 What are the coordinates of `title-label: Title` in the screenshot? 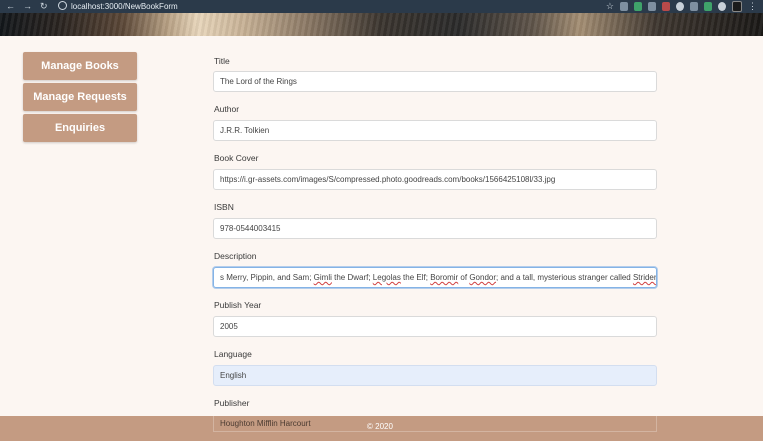 It's located at (222, 61).